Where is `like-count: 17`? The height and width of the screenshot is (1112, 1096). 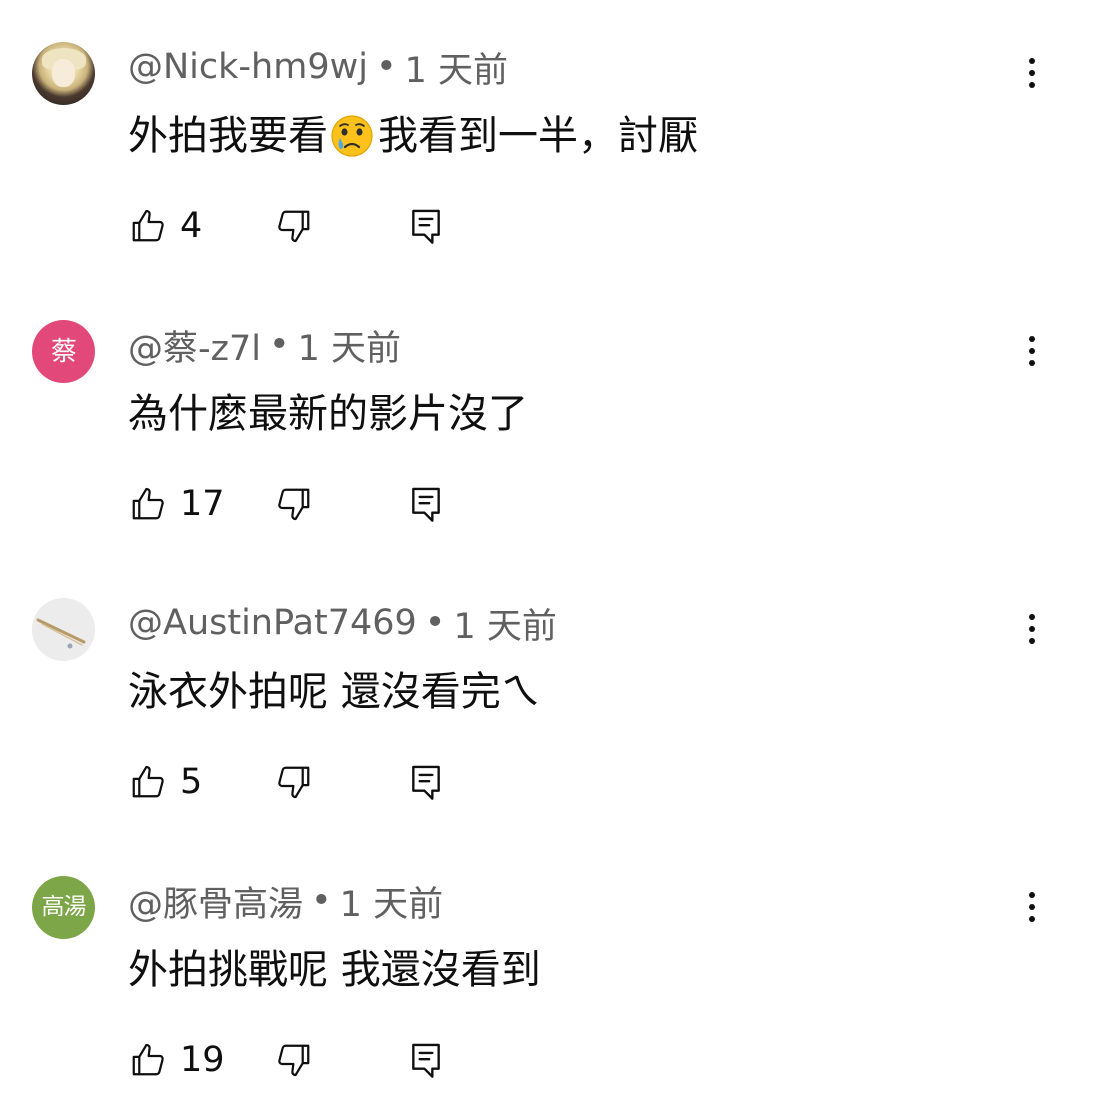 like-count: 17 is located at coordinates (202, 504).